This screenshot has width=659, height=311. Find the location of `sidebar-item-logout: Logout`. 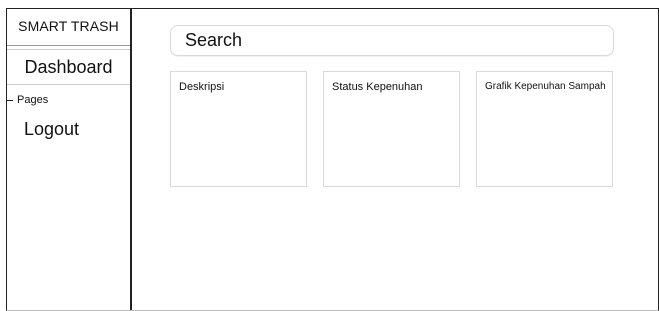

sidebar-item-logout: Logout is located at coordinates (51, 129).